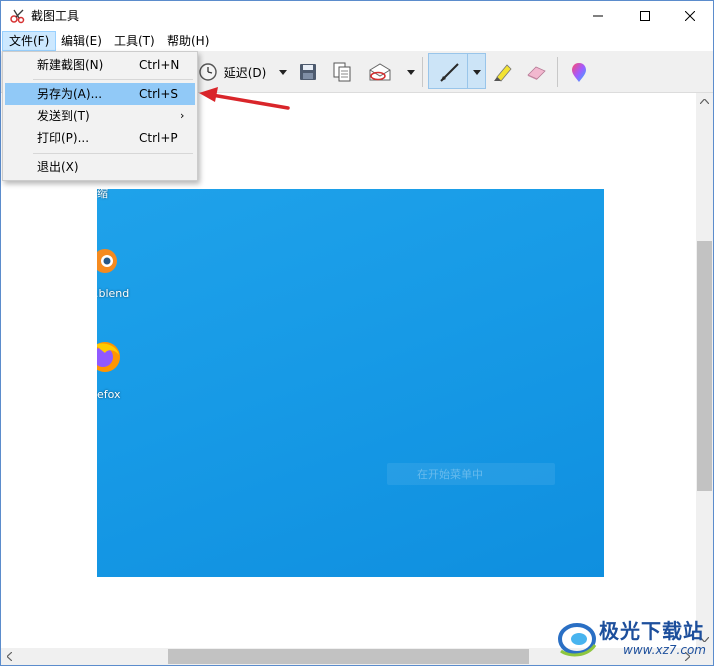  What do you see at coordinates (158, 138) in the screenshot?
I see `menu-item-shortcut: Ctrl+P` at bounding box center [158, 138].